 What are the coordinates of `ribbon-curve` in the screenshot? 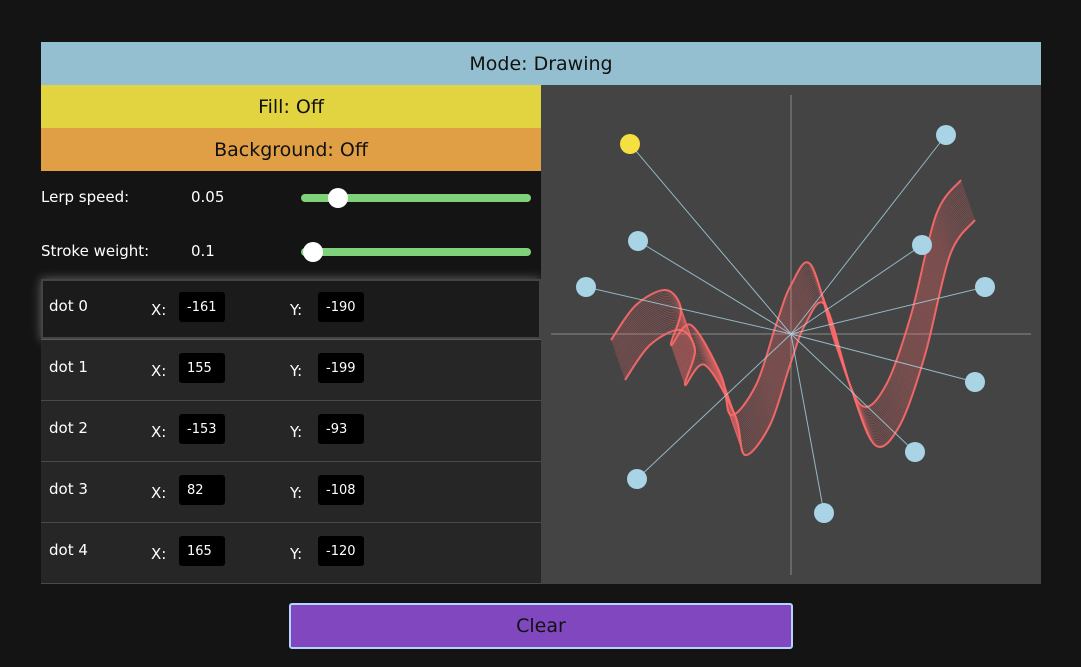 It's located at (793, 318).